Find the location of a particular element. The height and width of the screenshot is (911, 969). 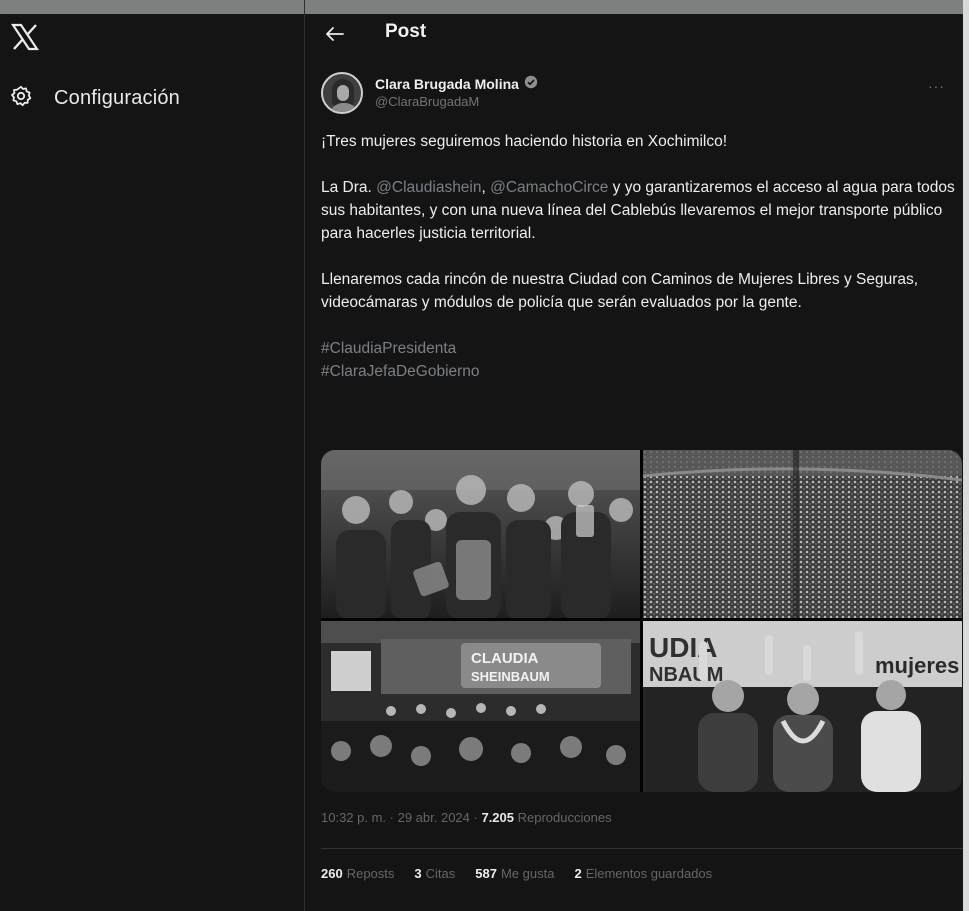

text-span: , is located at coordinates (486, 187).